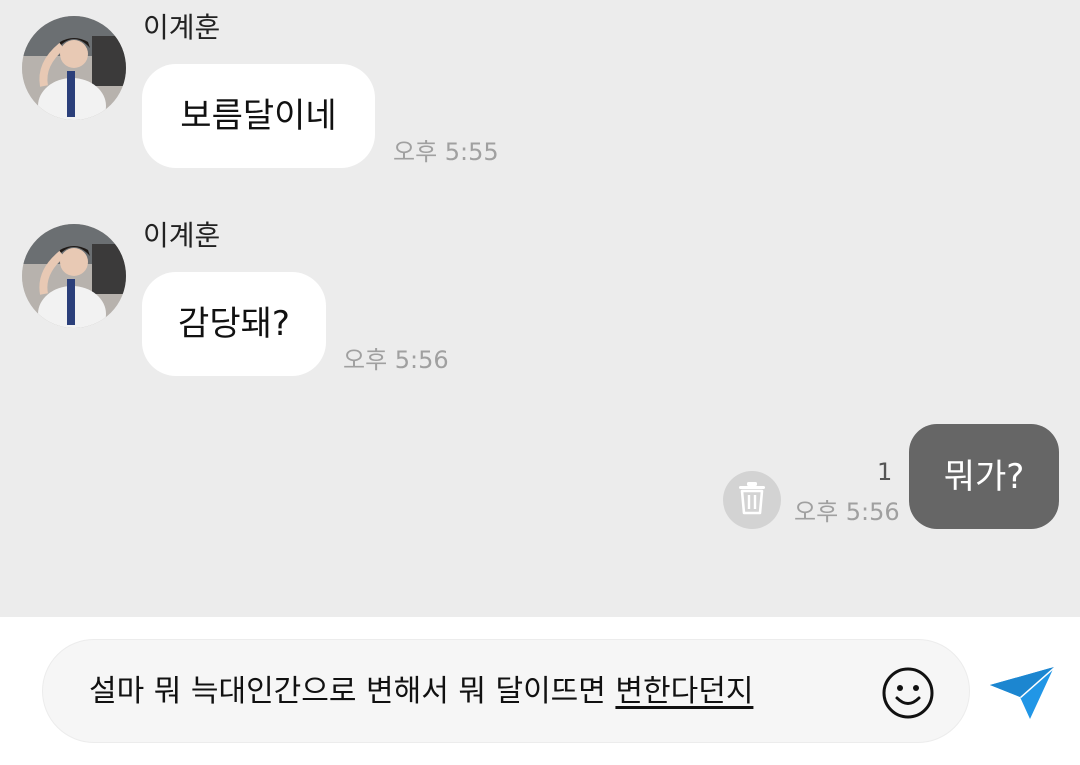 This screenshot has width=1080, height=765. I want to click on emoji-button, so click(908, 693).